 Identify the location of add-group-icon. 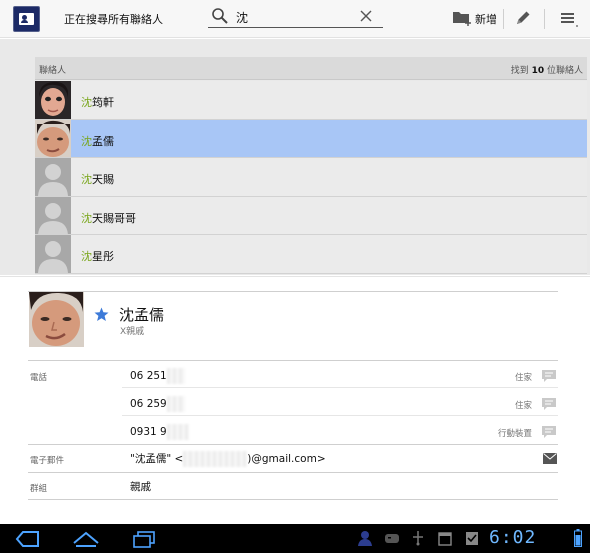
(462, 18).